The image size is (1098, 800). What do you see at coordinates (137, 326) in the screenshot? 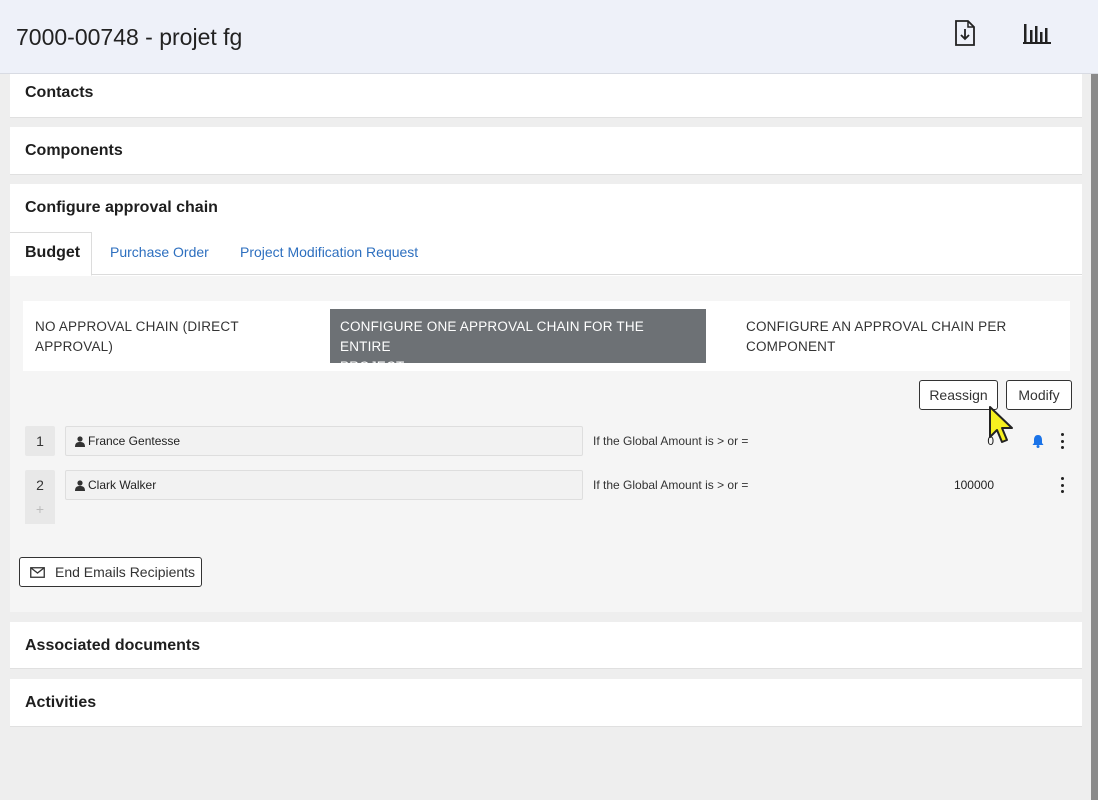
I see `mode-no-approval-line1: NO APPROVAL CHAIN (DIRECT` at bounding box center [137, 326].